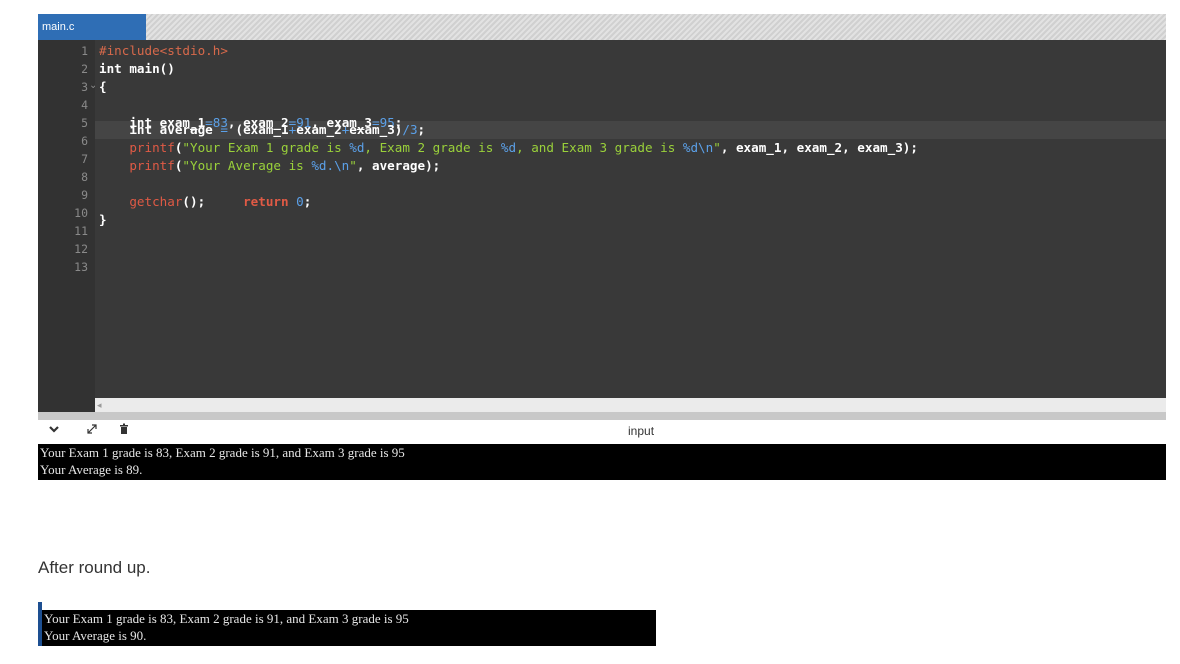 The image size is (1180, 664). I want to click on code-line-3: {, so click(103, 86).